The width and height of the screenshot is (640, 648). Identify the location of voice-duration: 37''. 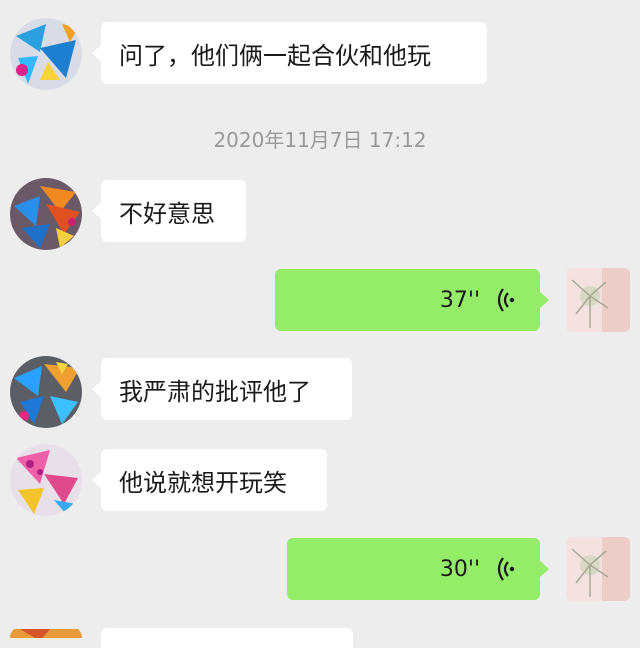
(459, 300).